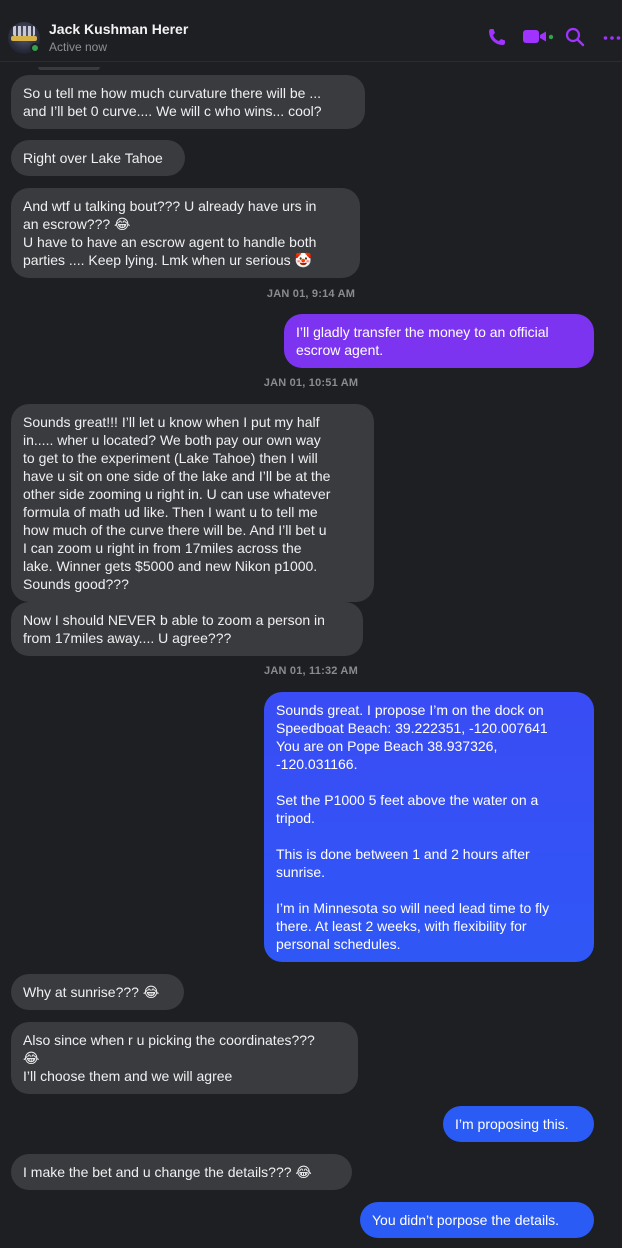 This screenshot has width=622, height=1248. Describe the element at coordinates (612, 37) in the screenshot. I see `more-options-icon` at that location.